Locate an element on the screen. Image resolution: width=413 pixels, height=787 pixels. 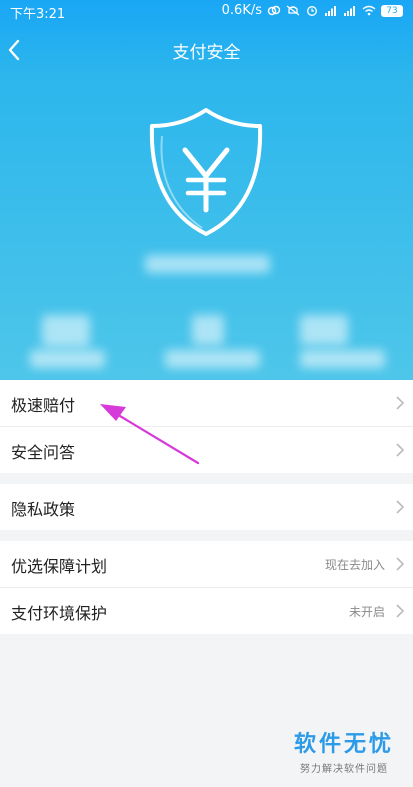
nav-bar: 支付安全 is located at coordinates (206, 50).